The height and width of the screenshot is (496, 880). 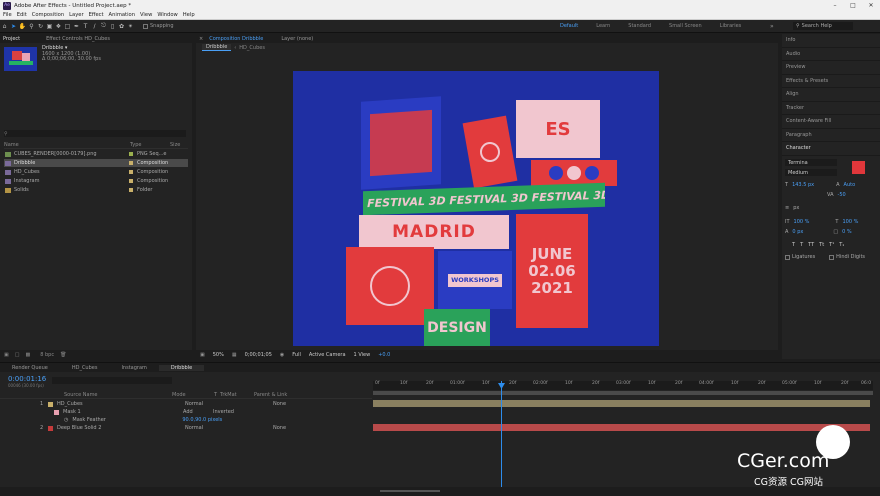 What do you see at coordinates (95, 133) in the screenshot?
I see `project-search-input: ⚲` at bounding box center [95, 133].